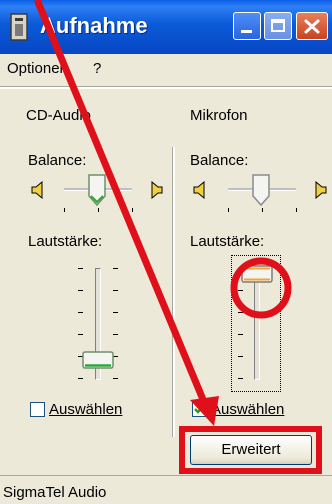 The width and height of the screenshot is (332, 504). Describe the element at coordinates (97, 68) in the screenshot. I see `menu-help: ?` at that location.